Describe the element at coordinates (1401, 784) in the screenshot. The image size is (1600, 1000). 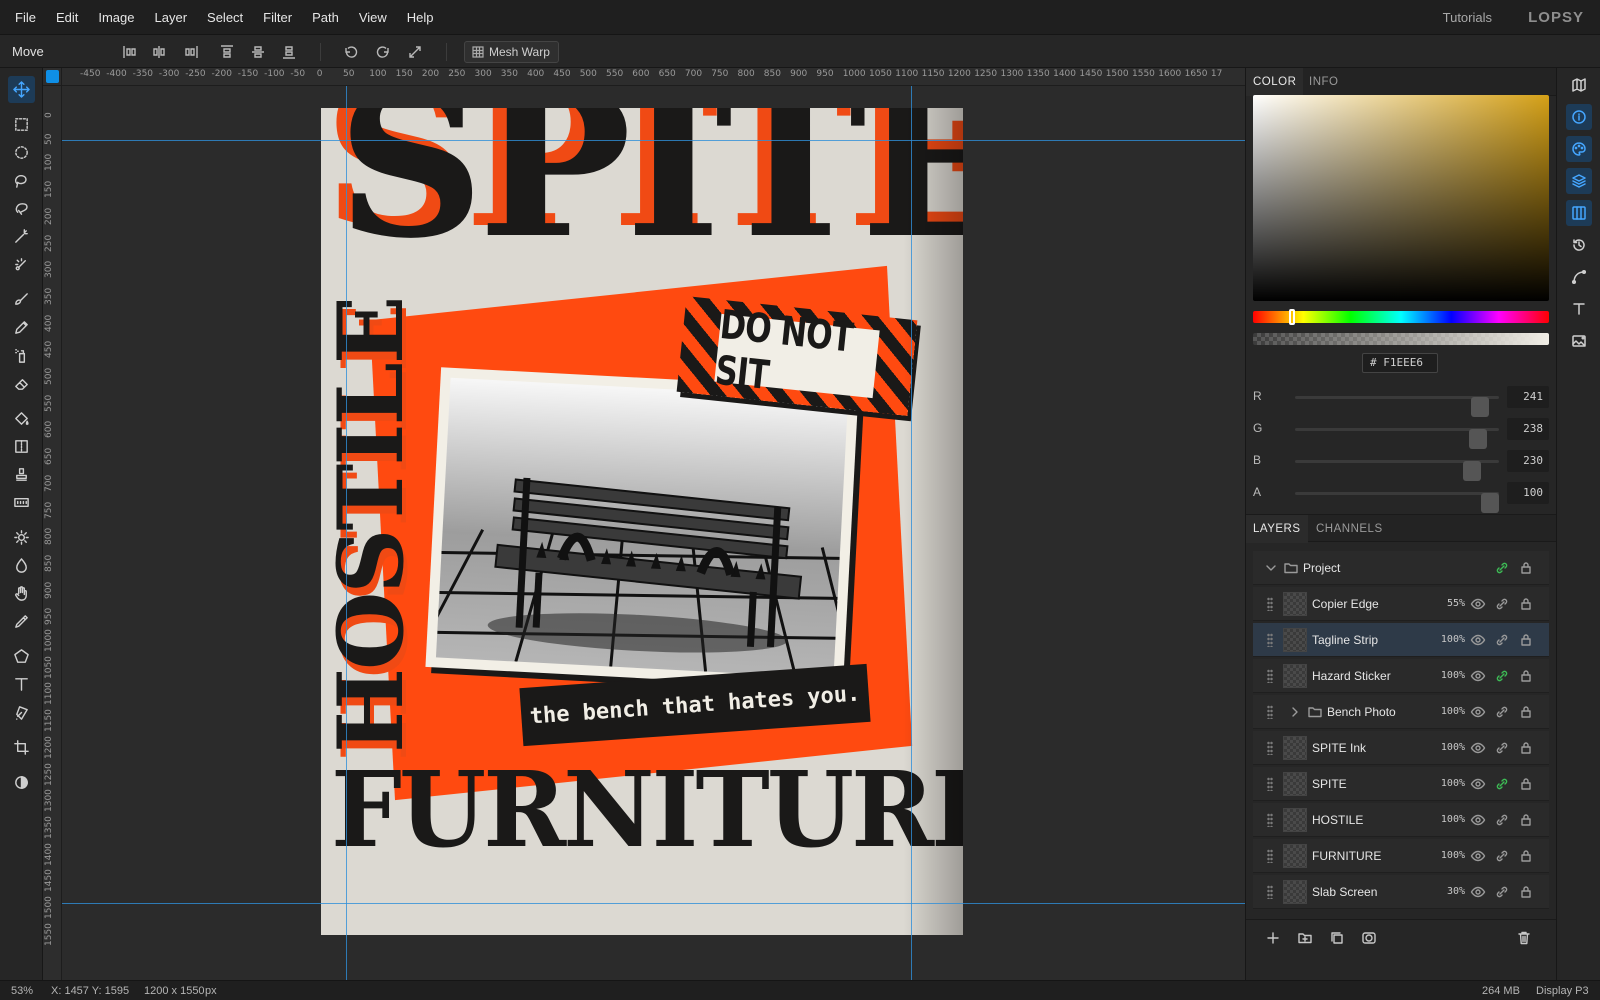
I see `layer-row: SPITE 100%` at that location.